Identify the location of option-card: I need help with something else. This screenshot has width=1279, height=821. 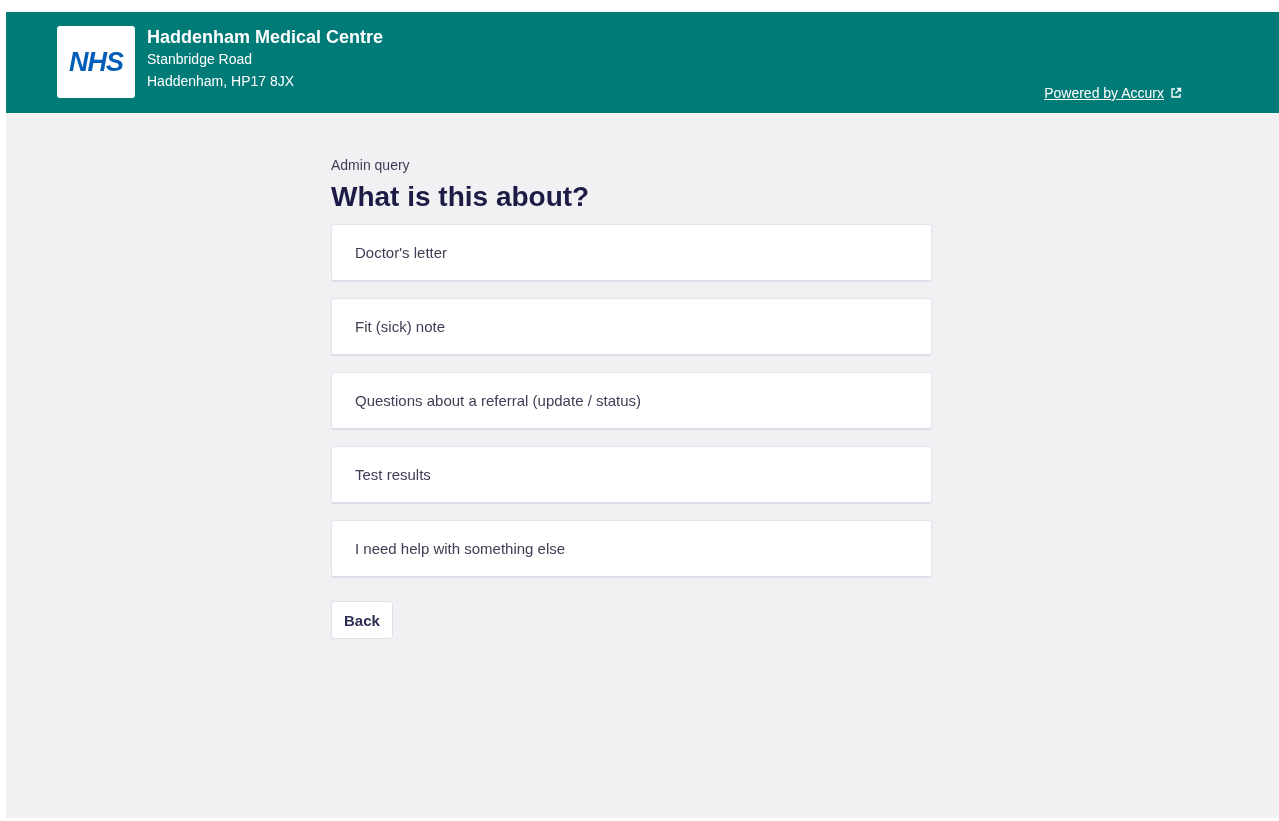
(631, 549).